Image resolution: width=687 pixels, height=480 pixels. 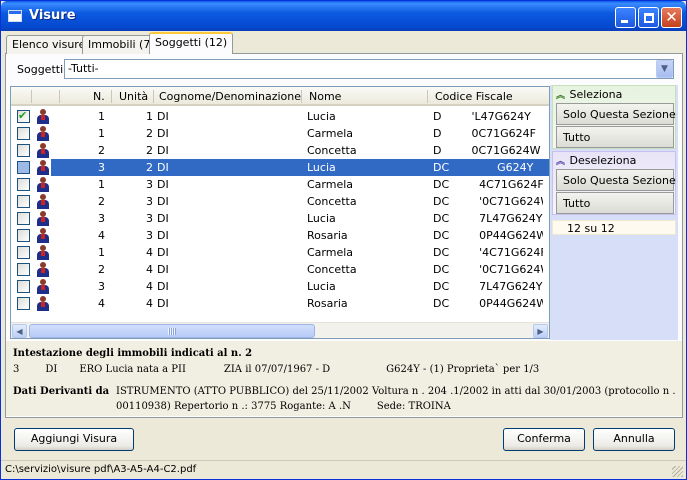 I want to click on column-header-nome: Nome, so click(x=325, y=96).